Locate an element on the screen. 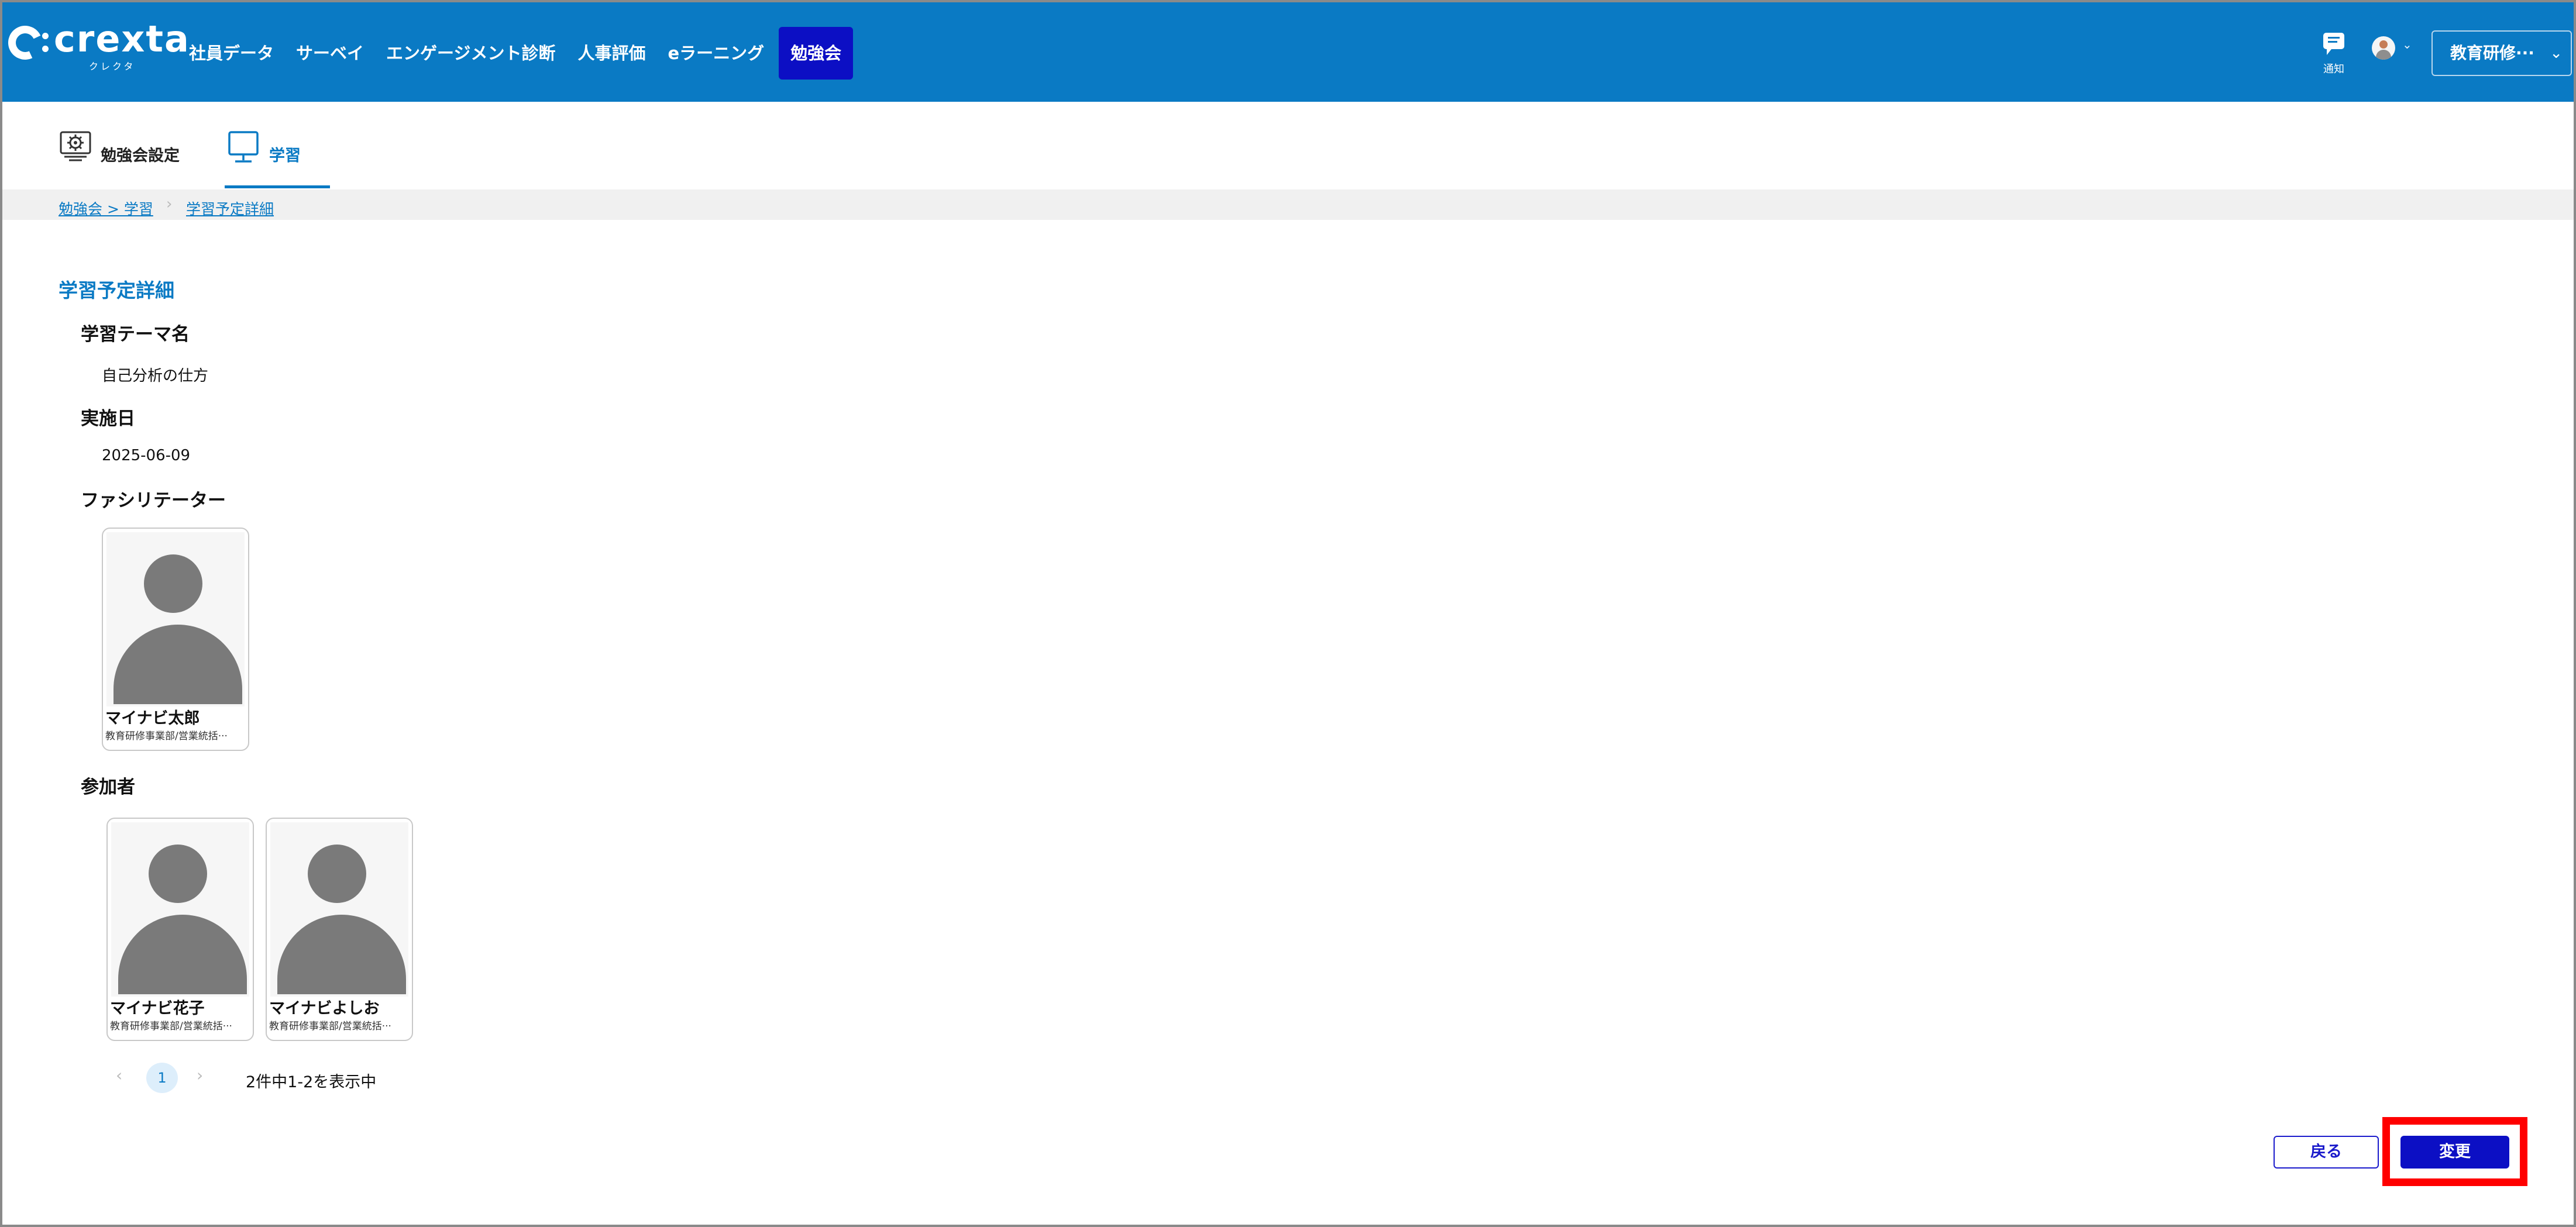 The image size is (2576, 1227). tab-learning: 学習 is located at coordinates (277, 156).